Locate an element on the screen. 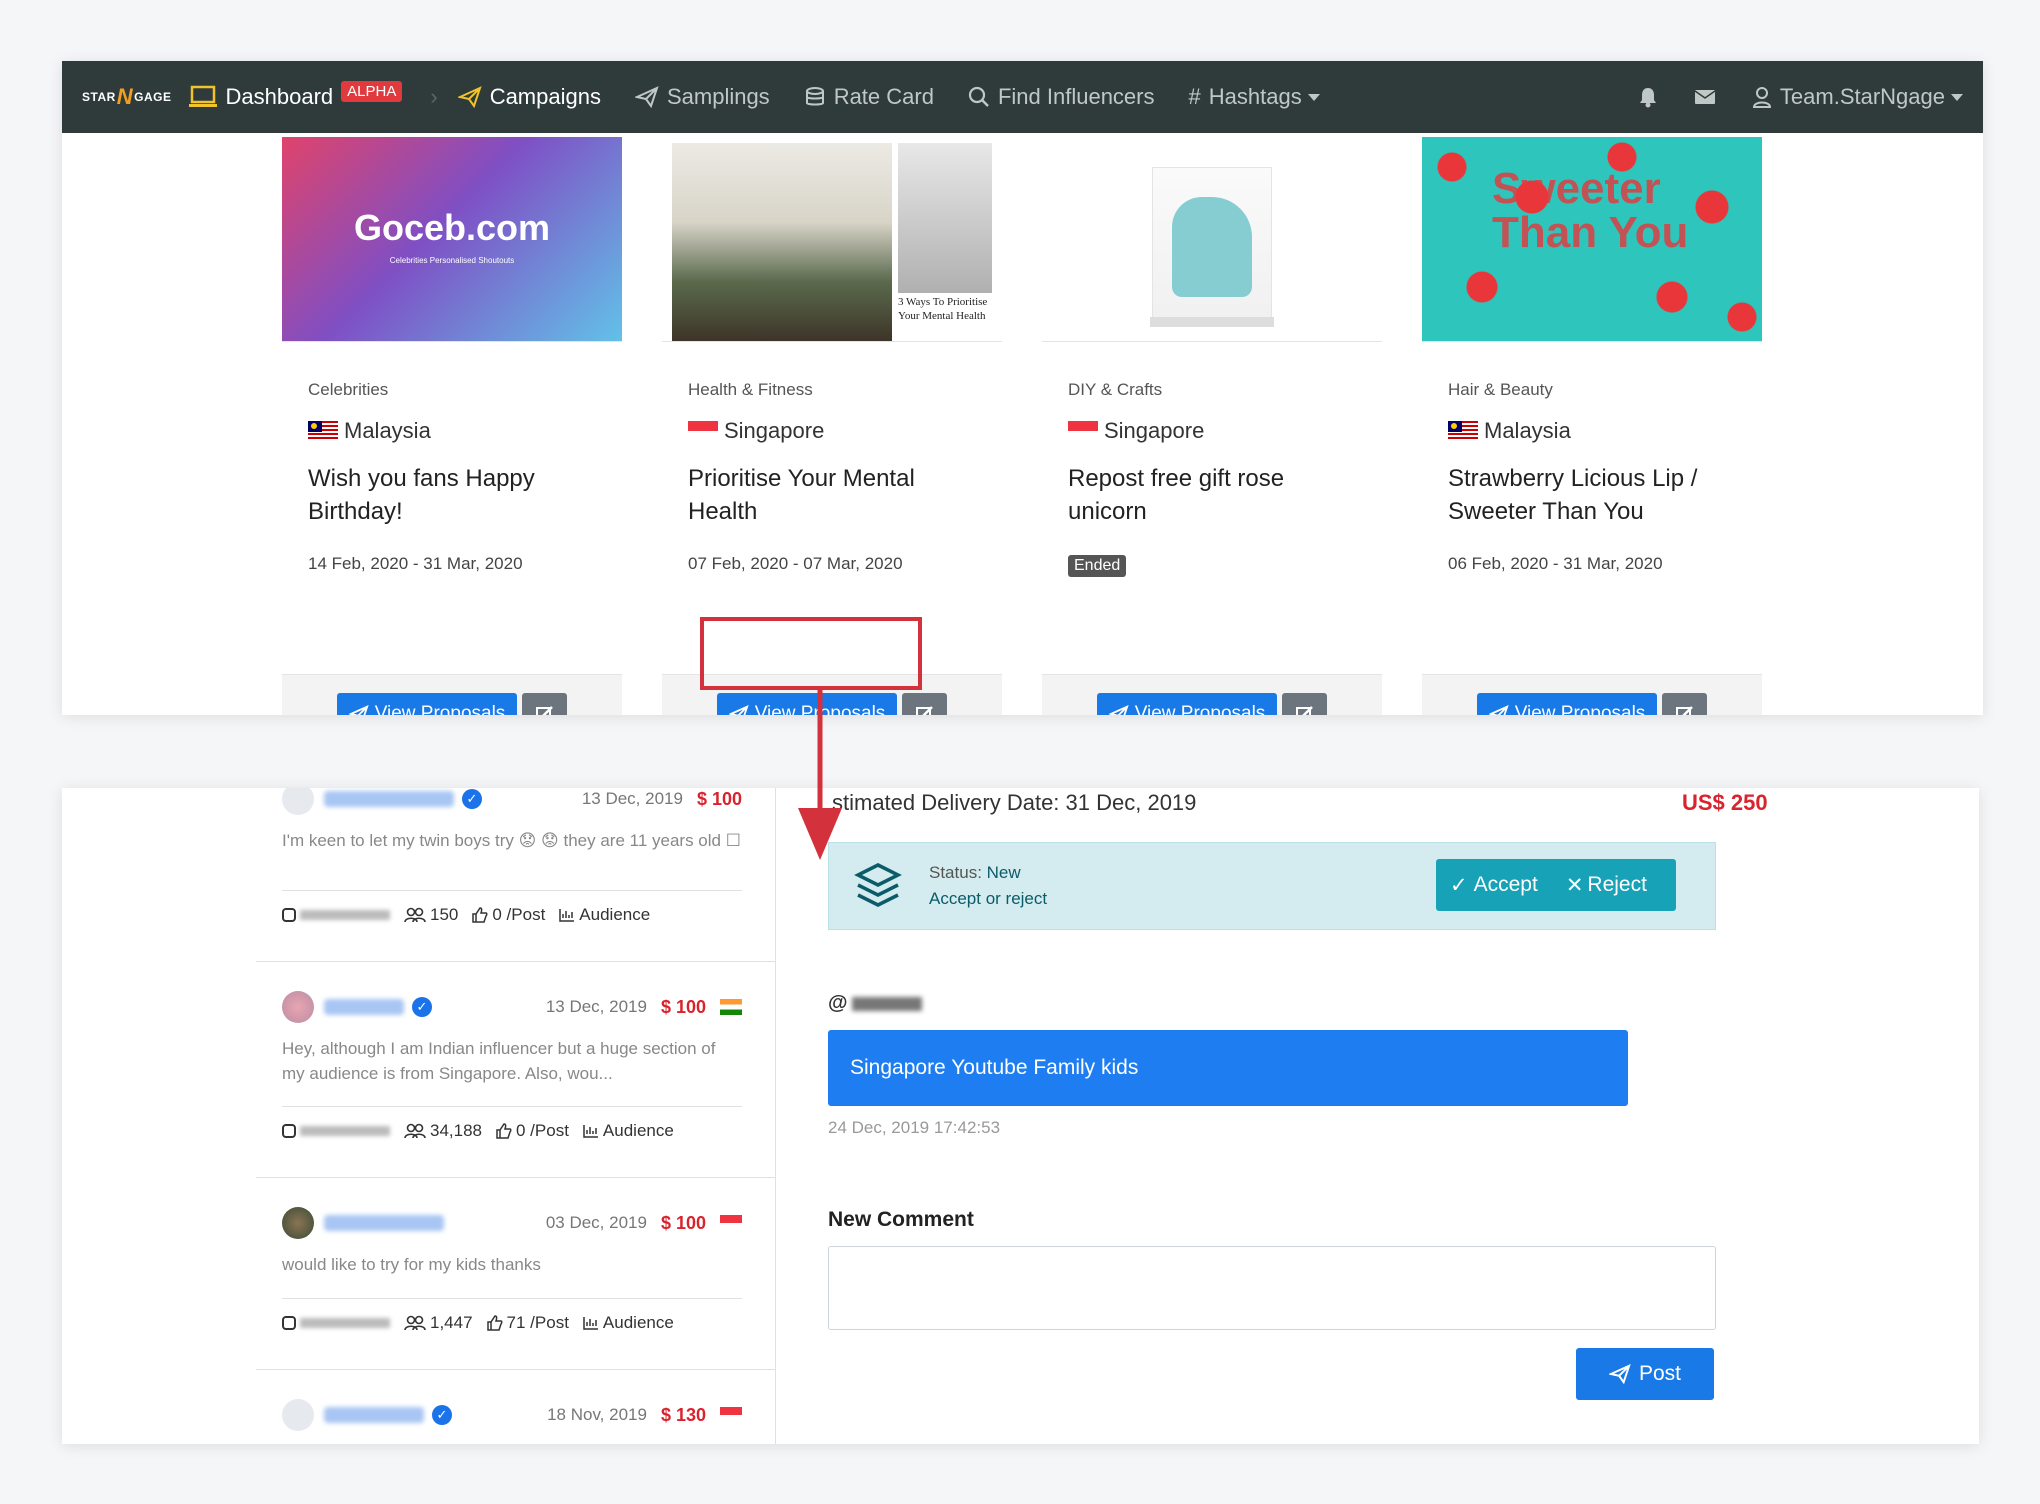  proposal-header: ✓ 18 Nov, 2019 $ 130 is located at coordinates (512, 1415).